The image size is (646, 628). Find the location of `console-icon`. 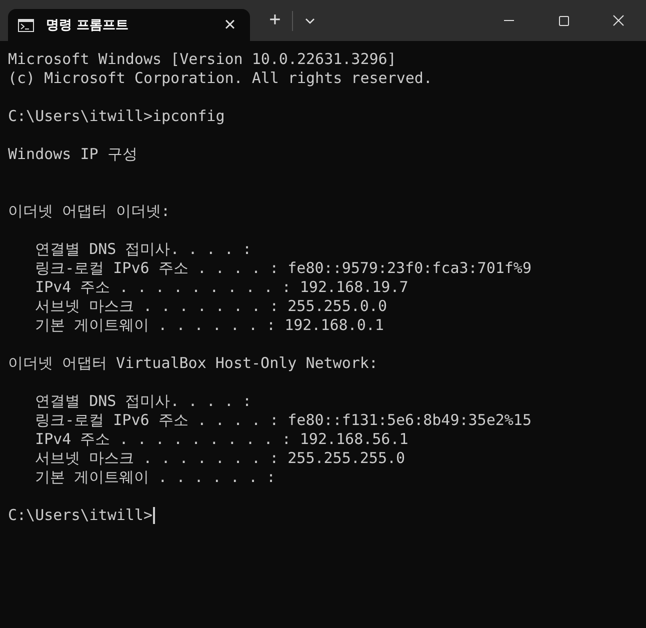

console-icon is located at coordinates (26, 25).